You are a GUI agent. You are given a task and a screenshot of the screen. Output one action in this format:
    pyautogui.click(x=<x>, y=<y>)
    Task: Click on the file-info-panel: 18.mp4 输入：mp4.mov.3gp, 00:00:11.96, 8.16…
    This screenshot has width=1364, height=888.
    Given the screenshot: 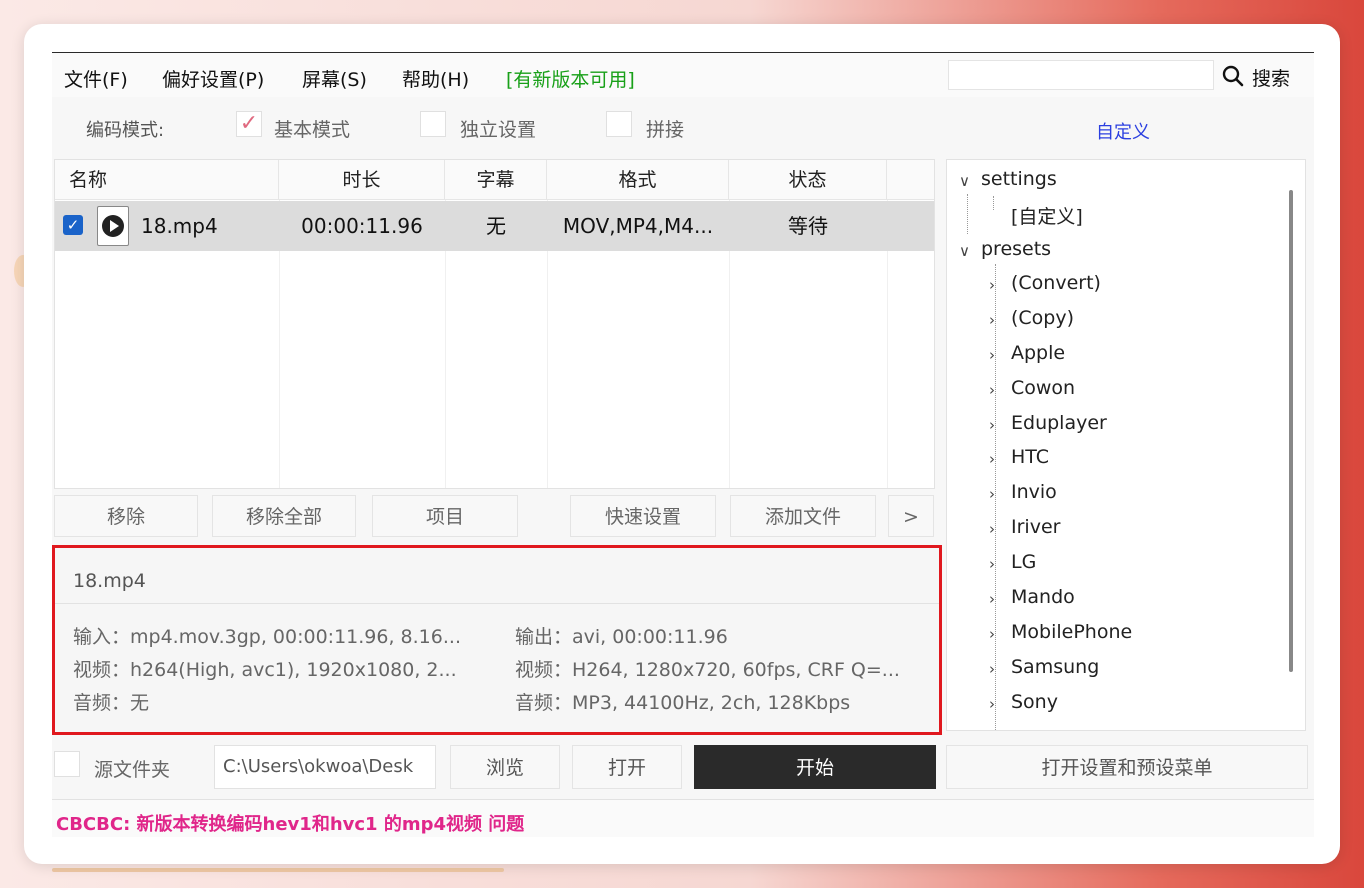 What is the action you would take?
    pyautogui.click(x=497, y=640)
    